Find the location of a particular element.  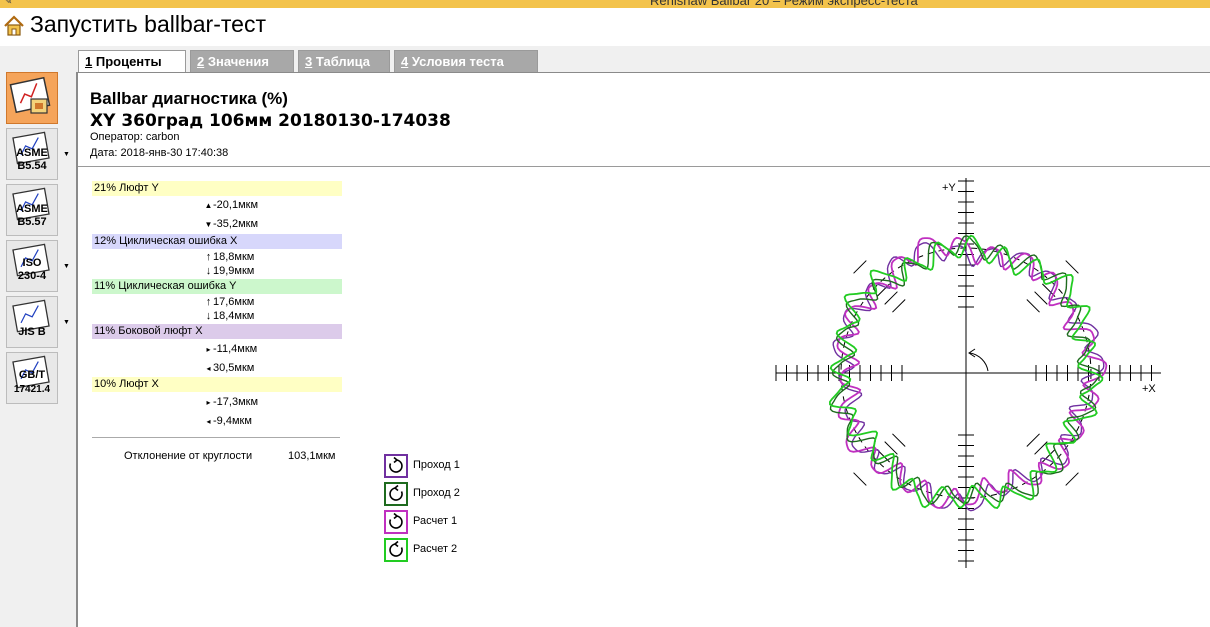

jis-b-button: JIS B ▼ is located at coordinates (38, 322).